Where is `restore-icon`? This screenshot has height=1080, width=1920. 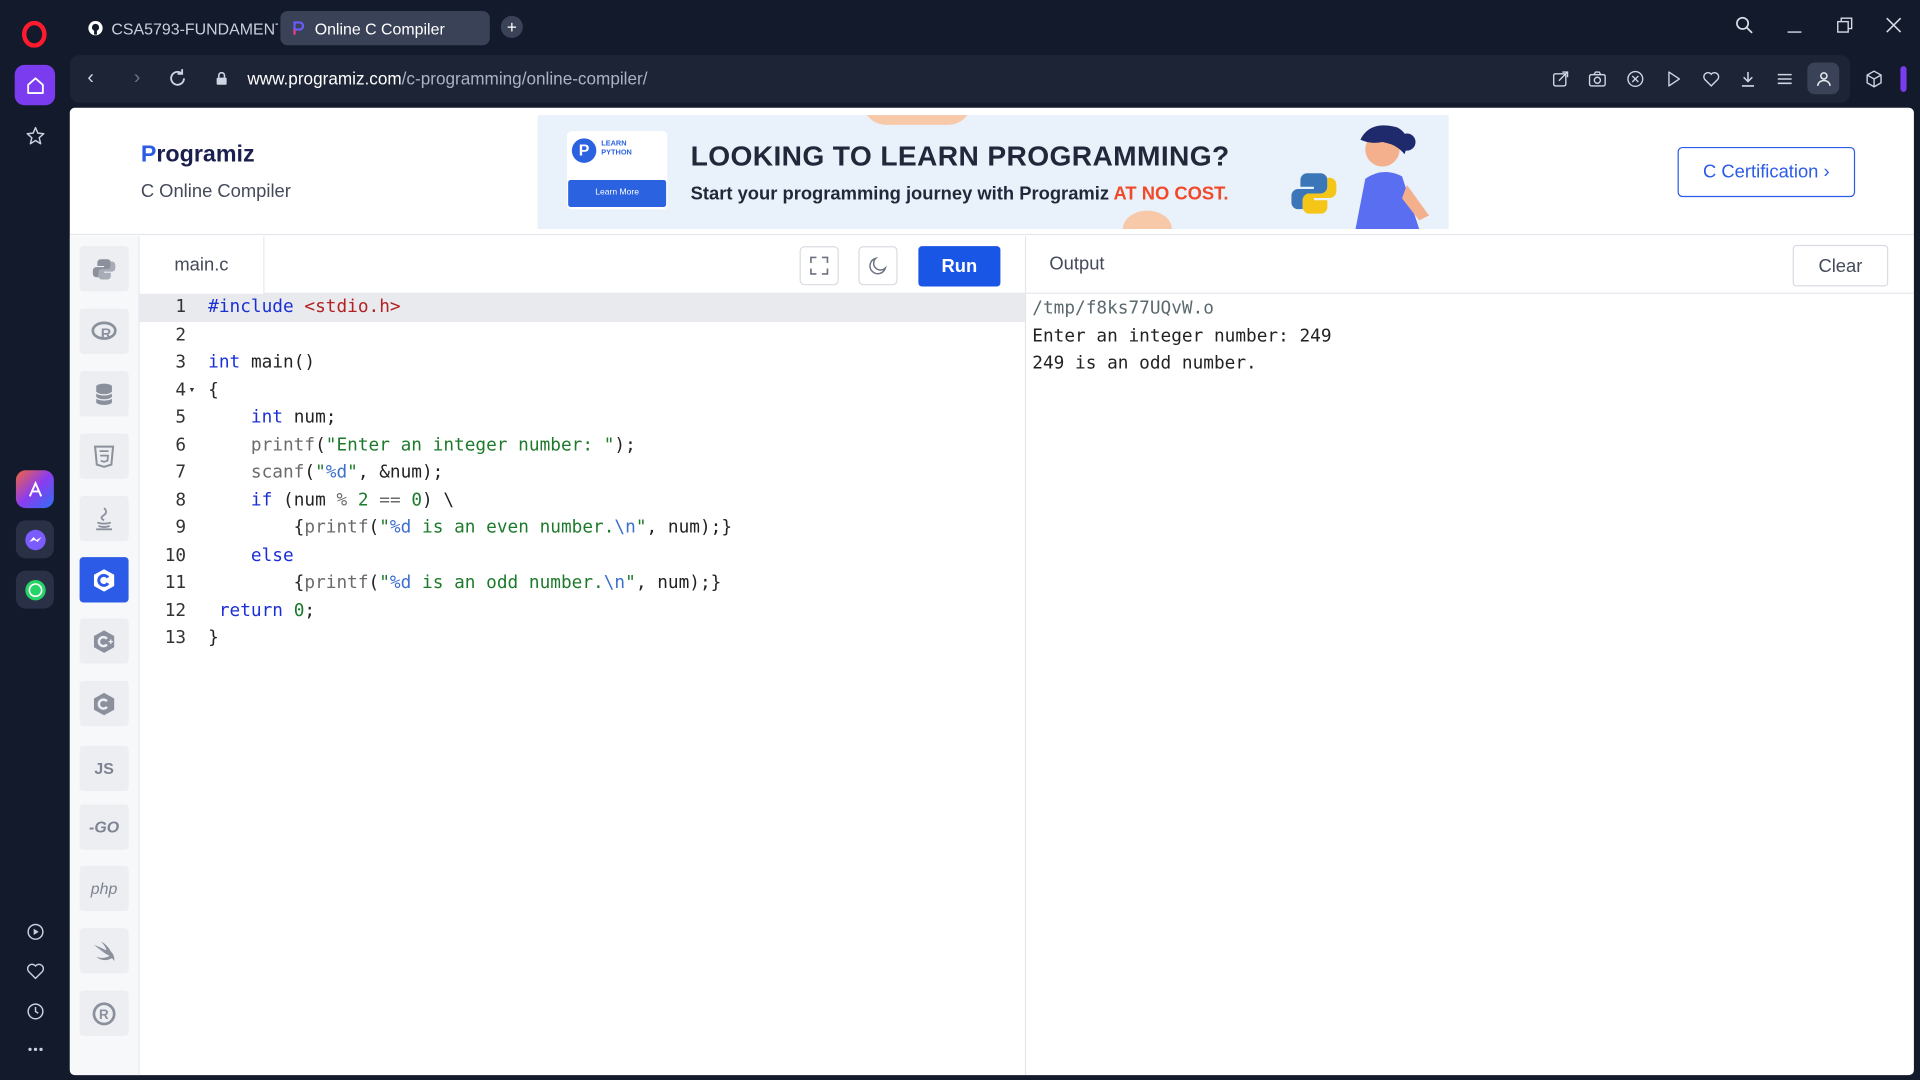
restore-icon is located at coordinates (1844, 25).